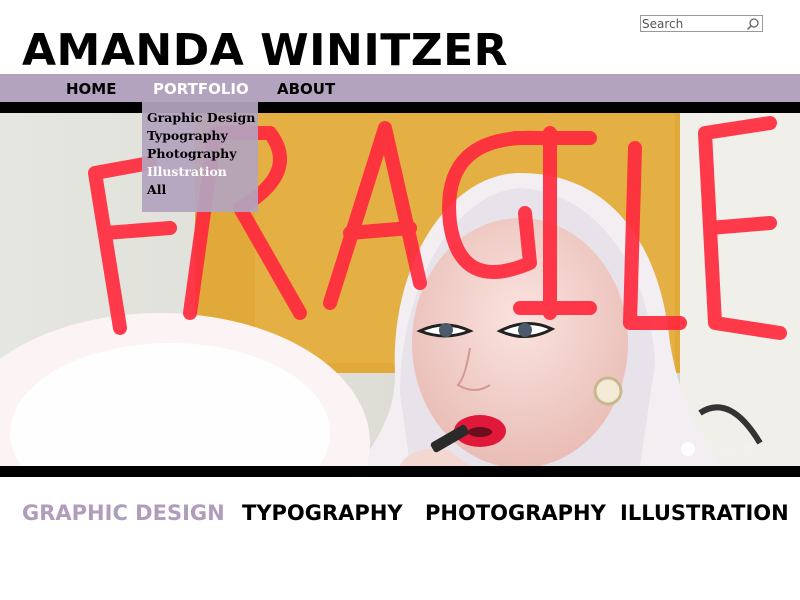 The width and height of the screenshot is (800, 600). Describe the element at coordinates (322, 513) in the screenshot. I see `category-typography: TYPOGRAPHY` at that location.